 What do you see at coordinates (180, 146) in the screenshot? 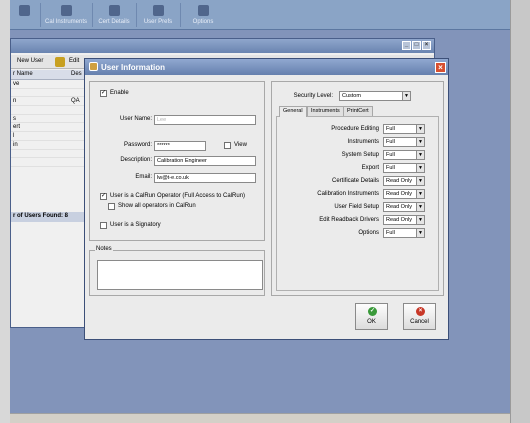
I see `password-input: ******` at bounding box center [180, 146].